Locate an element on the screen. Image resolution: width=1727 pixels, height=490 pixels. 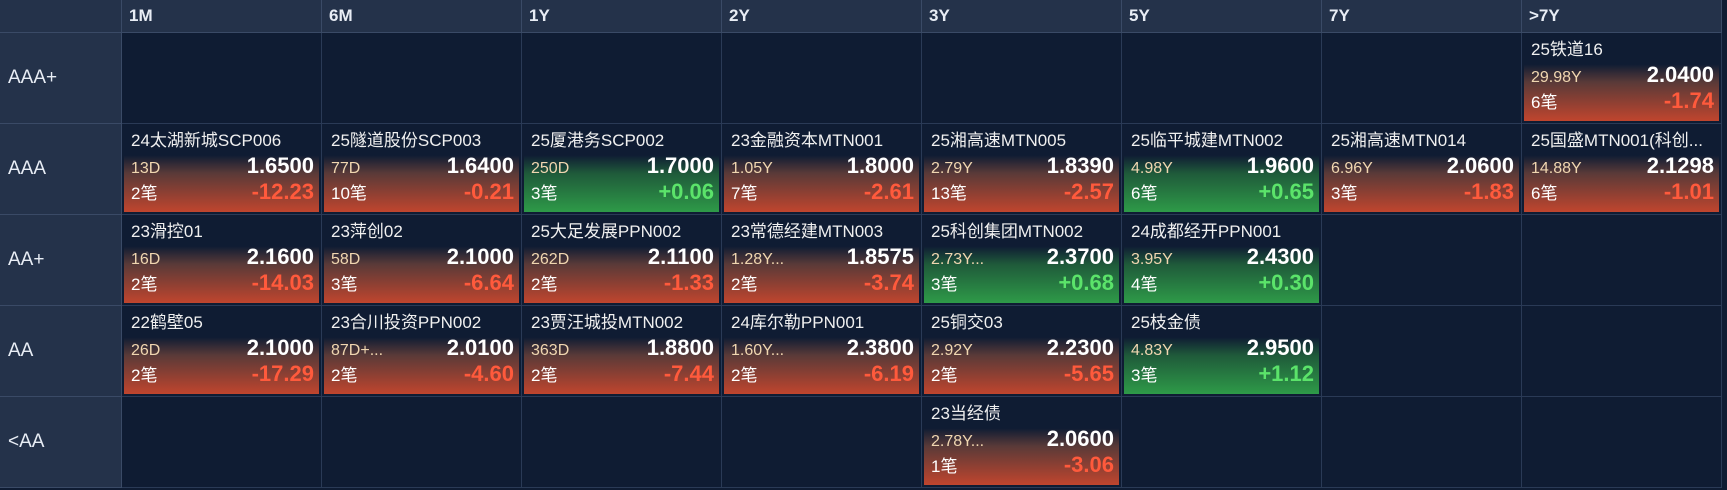
bond-tenor: 4.83Y is located at coordinates (1152, 350).